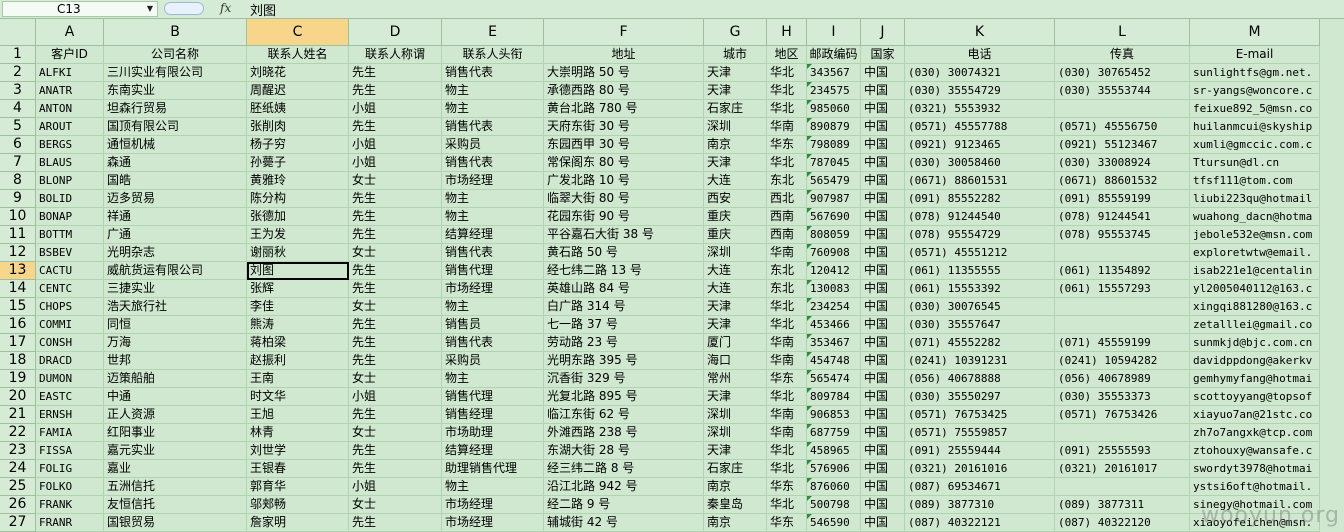  I want to click on table-cell: sr-yangs@woncore.c, so click(1255, 91).